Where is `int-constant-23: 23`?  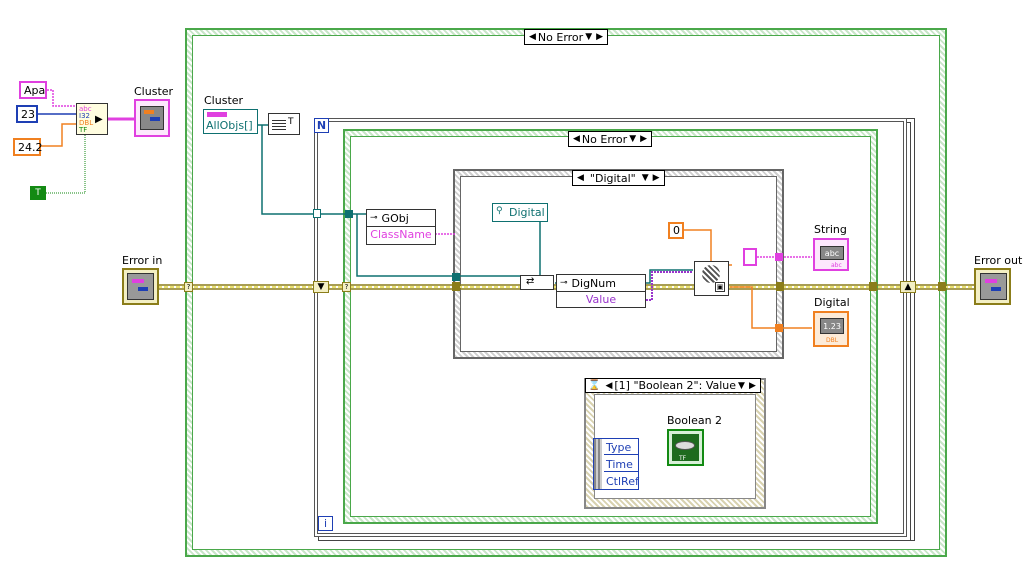 int-constant-23: 23 is located at coordinates (27, 114).